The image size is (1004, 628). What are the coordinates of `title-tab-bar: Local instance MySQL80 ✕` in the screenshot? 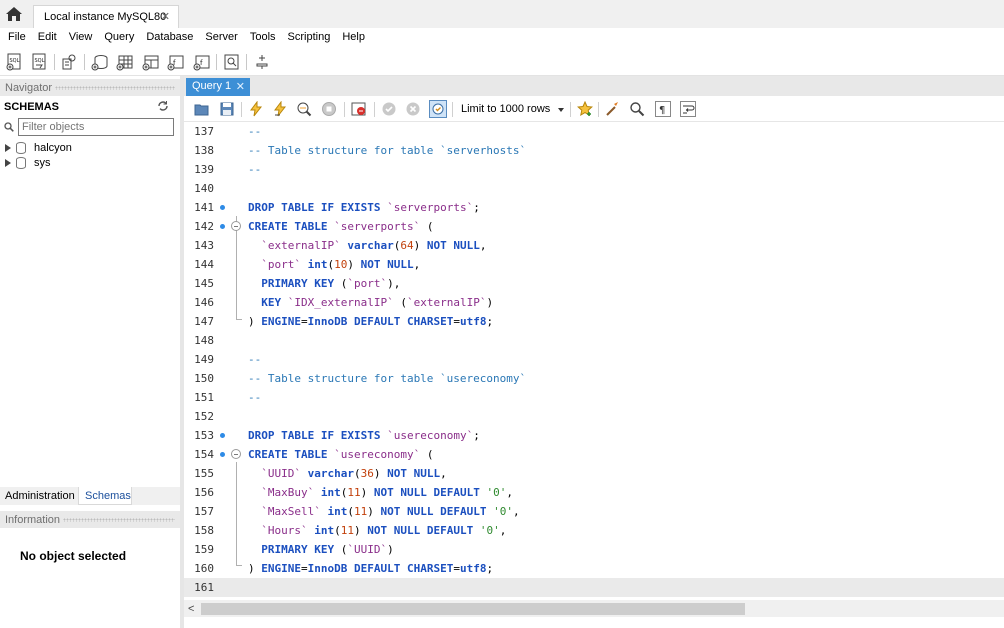 It's located at (502, 14).